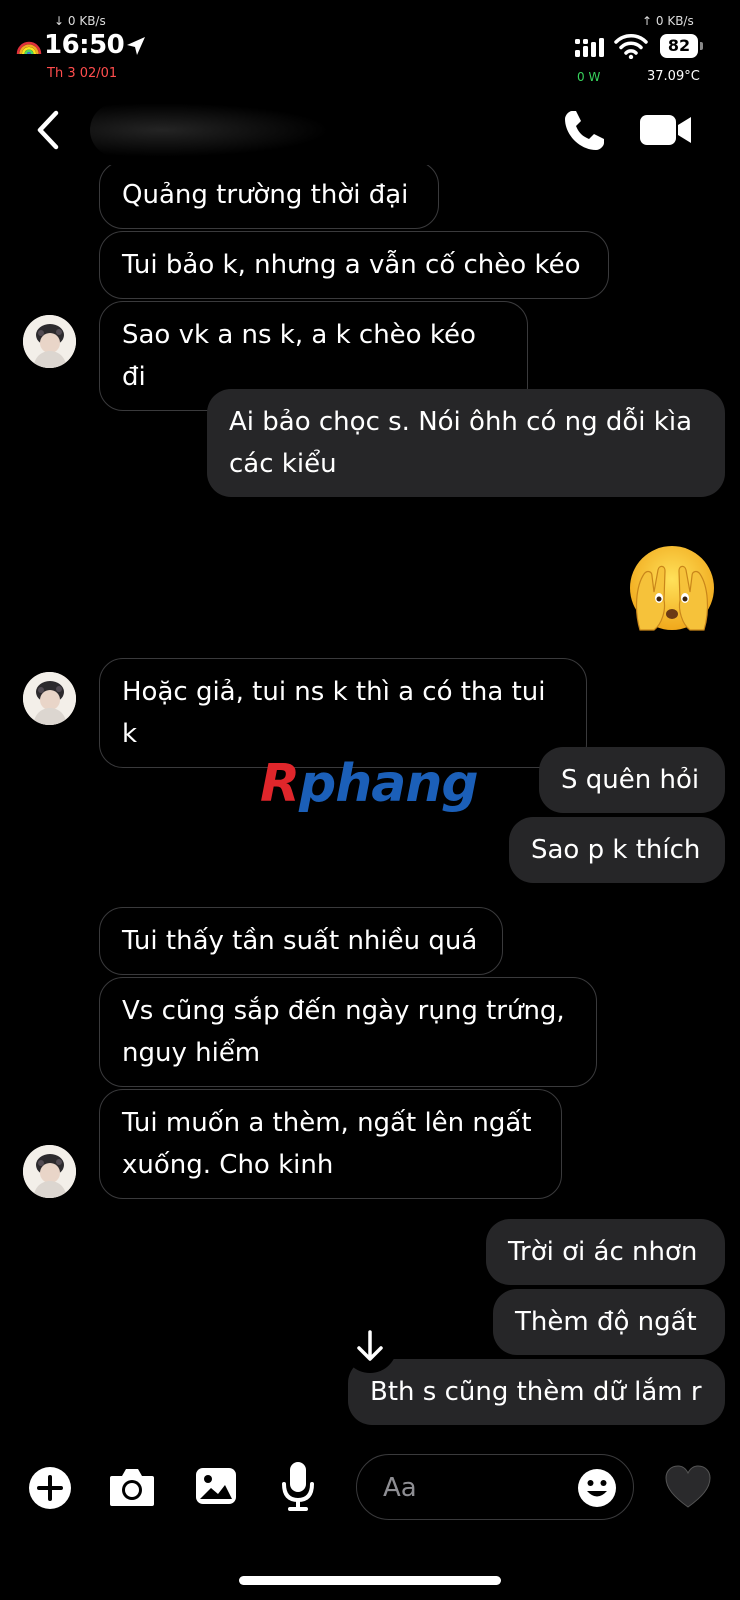 The width and height of the screenshot is (740, 1600). What do you see at coordinates (369, 784) in the screenshot?
I see `watermark-logo: Rphang` at bounding box center [369, 784].